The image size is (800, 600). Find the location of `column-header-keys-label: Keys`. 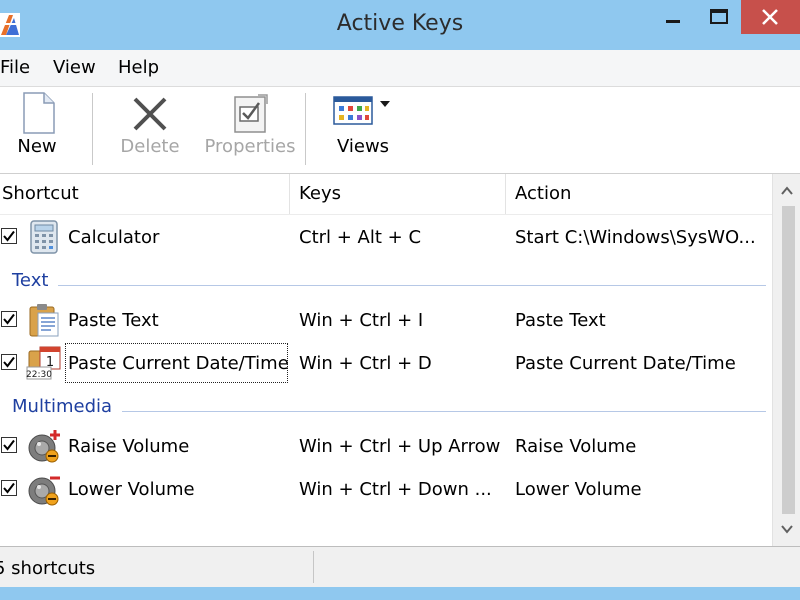

column-header-keys-label: Keys is located at coordinates (320, 193).